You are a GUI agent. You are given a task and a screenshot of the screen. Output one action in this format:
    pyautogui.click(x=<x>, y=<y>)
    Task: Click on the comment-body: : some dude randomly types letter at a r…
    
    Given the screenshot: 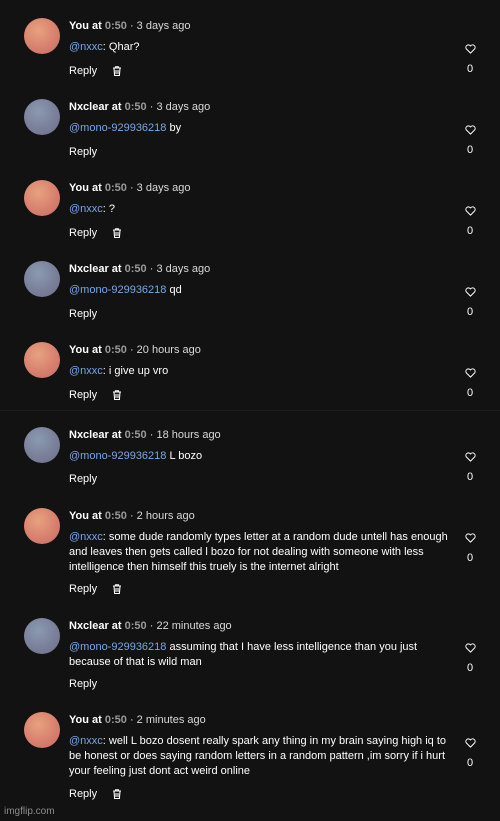 What is the action you would take?
    pyautogui.click(x=258, y=552)
    